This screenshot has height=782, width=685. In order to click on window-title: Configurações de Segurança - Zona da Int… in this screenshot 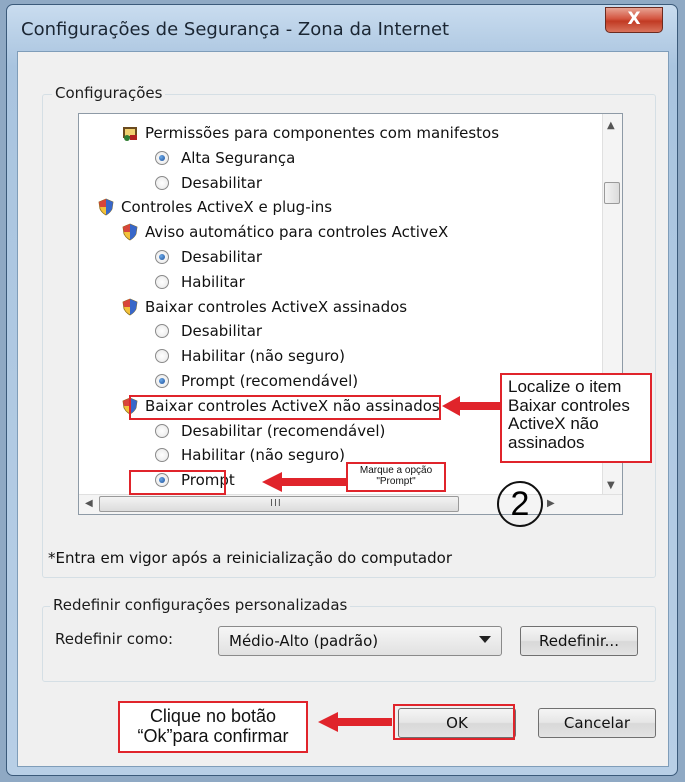, I will do `click(235, 29)`.